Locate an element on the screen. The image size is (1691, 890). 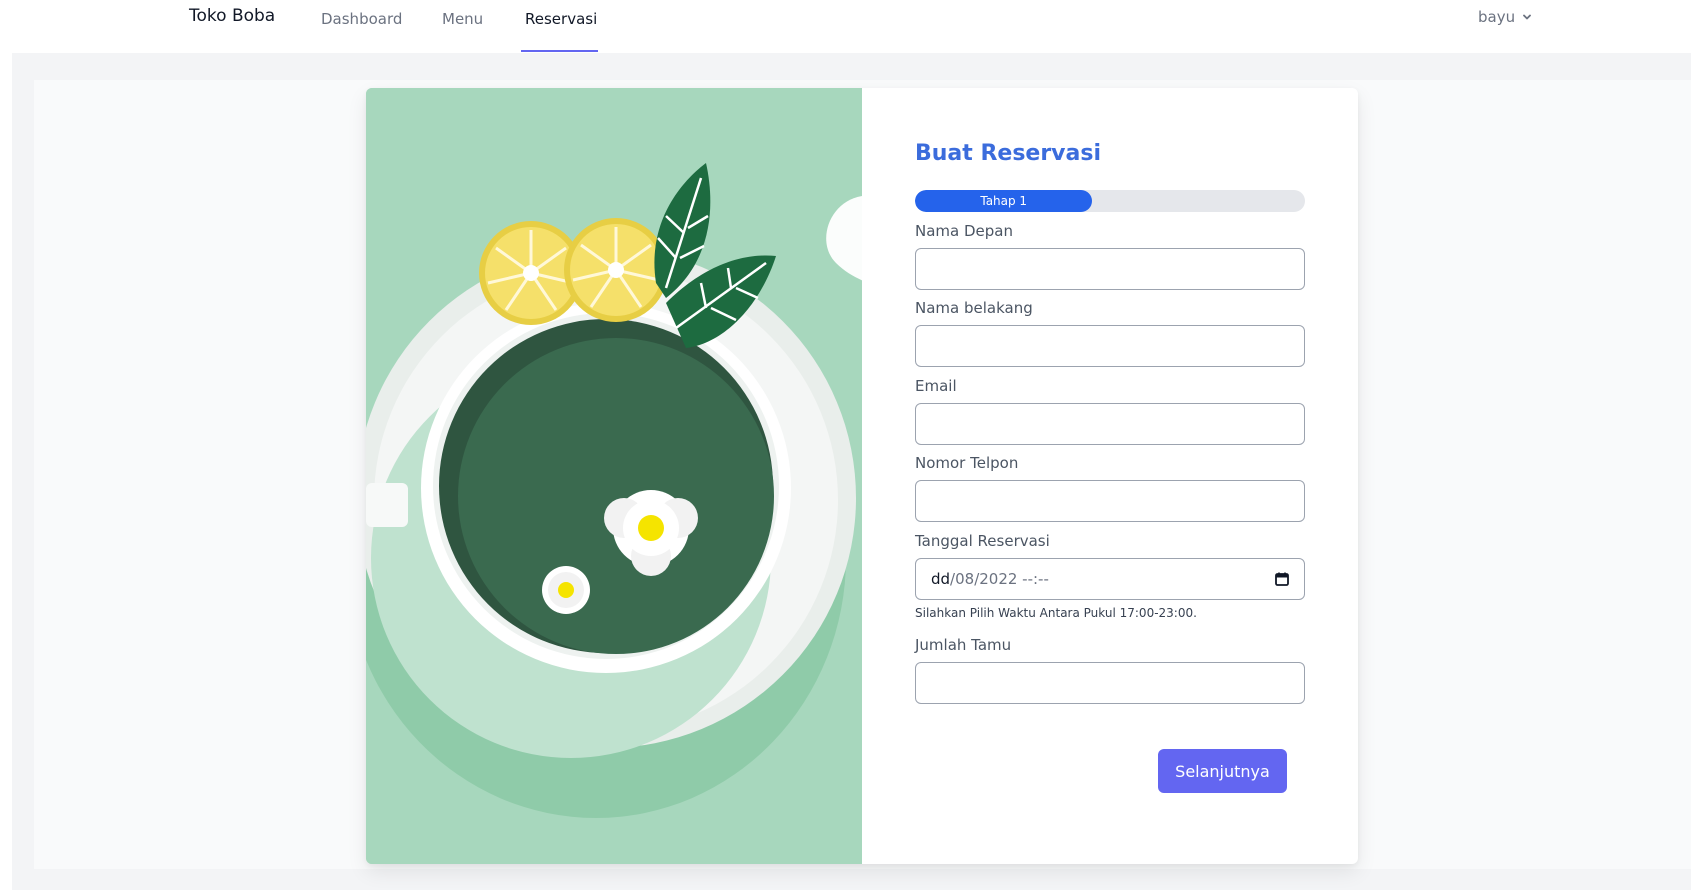
first-name-input is located at coordinates (1110, 269).